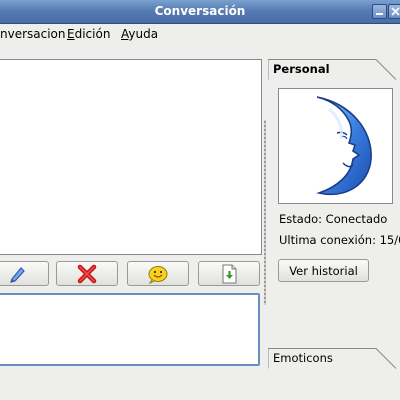  What do you see at coordinates (344, 146) in the screenshot?
I see `moon-icon` at bounding box center [344, 146].